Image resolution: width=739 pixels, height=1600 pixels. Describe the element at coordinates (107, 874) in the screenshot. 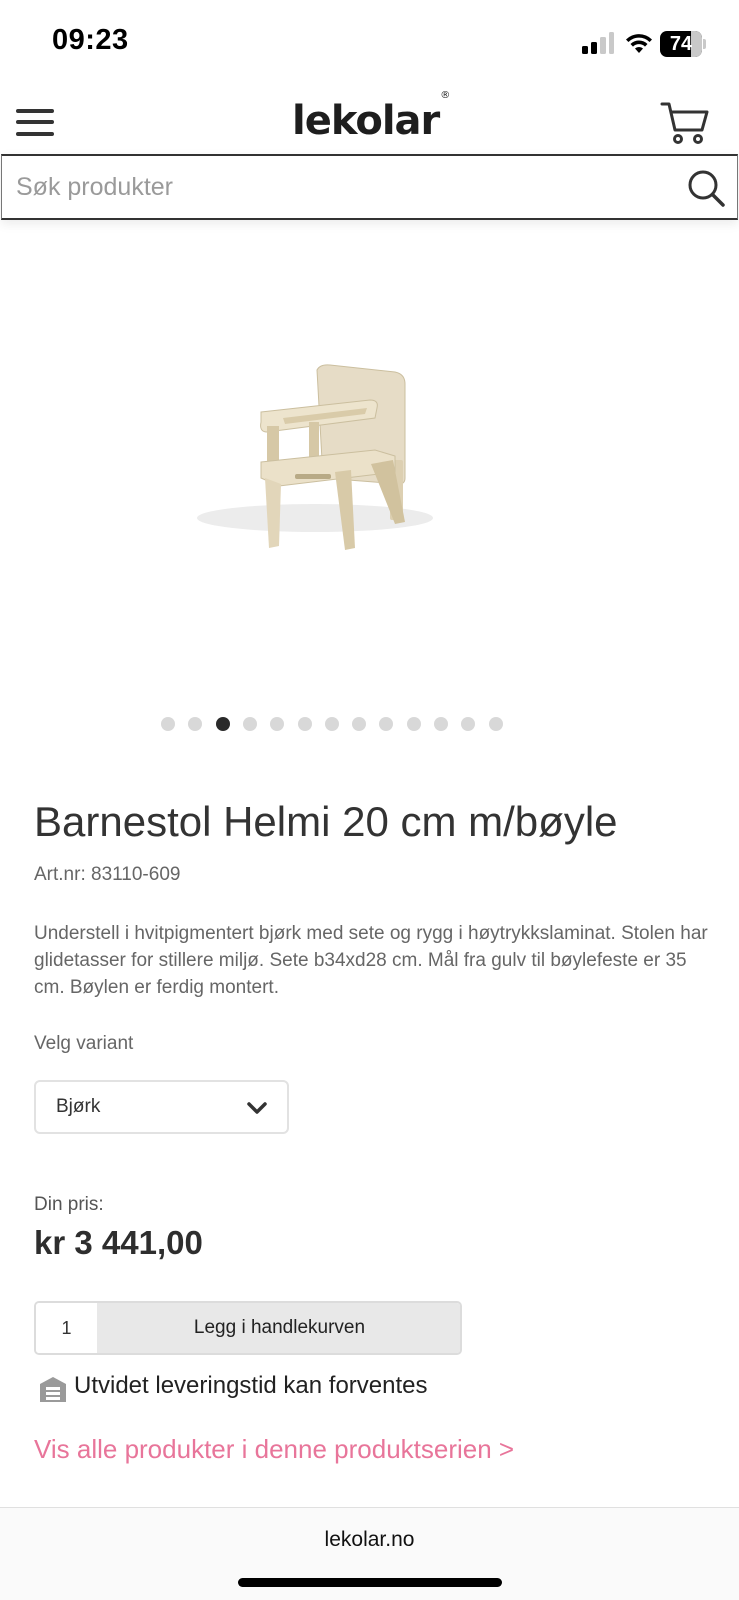

I see `article-number: Art.nr: 83110-609` at that location.